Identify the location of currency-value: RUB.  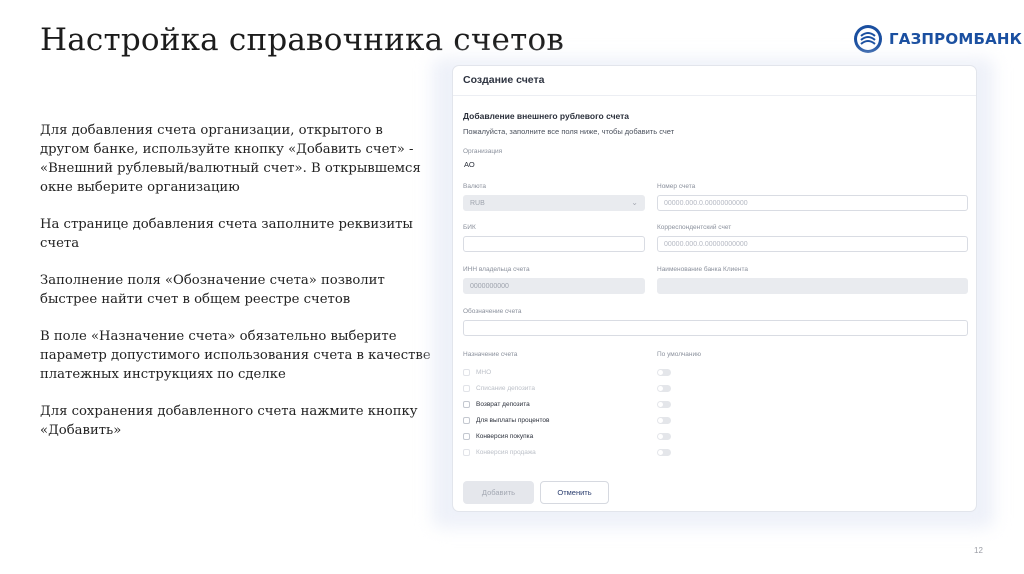
(477, 203).